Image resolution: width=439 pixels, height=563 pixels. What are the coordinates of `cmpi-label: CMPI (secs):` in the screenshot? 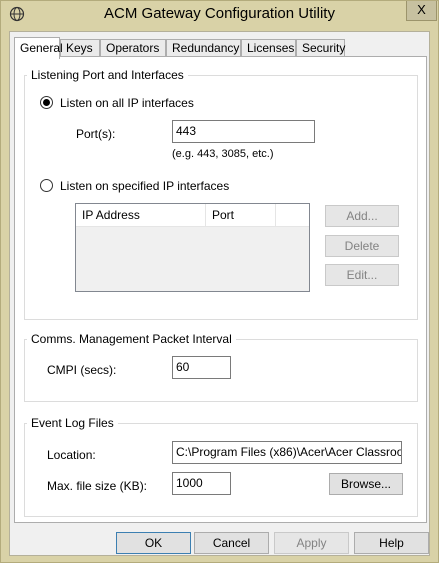 It's located at (82, 370).